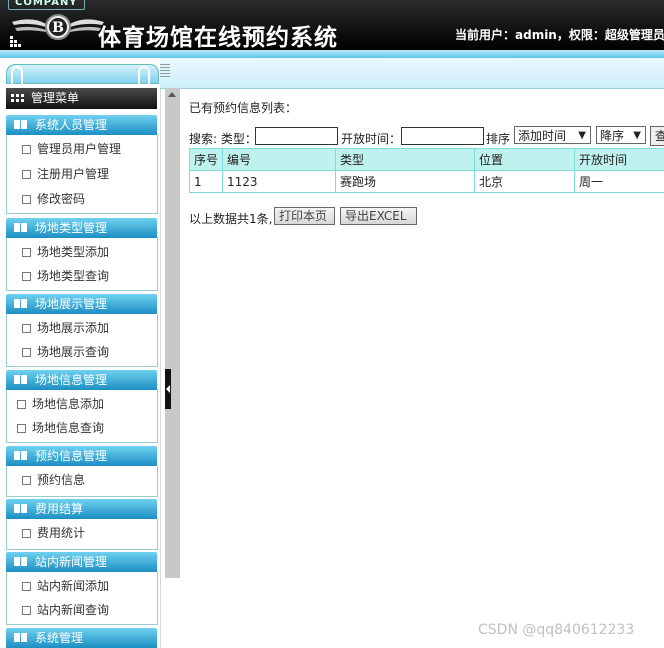 The width and height of the screenshot is (664, 648). I want to click on open-time-input, so click(442, 136).